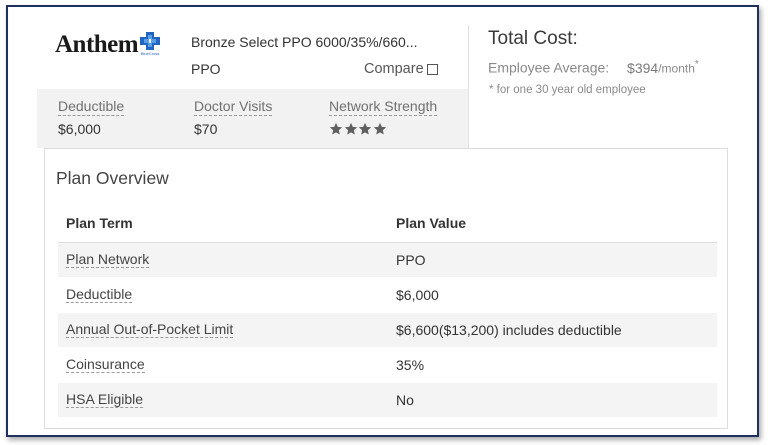 The height and width of the screenshot is (445, 768). What do you see at coordinates (150, 44) in the screenshot?
I see `blue-cross-shield-icon: BlueCross` at bounding box center [150, 44].